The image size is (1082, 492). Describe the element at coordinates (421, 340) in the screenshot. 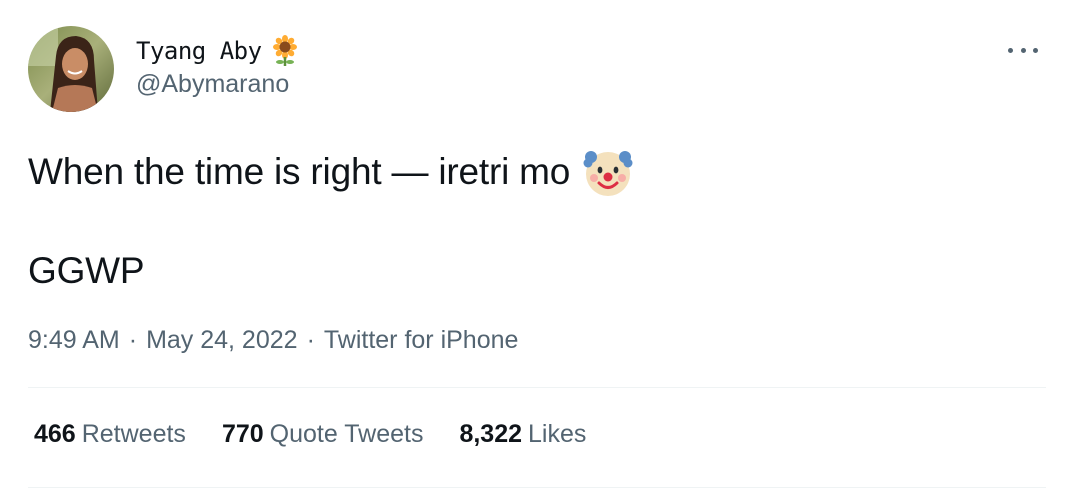

I see `tweet-source: Twitter for iPhone` at that location.